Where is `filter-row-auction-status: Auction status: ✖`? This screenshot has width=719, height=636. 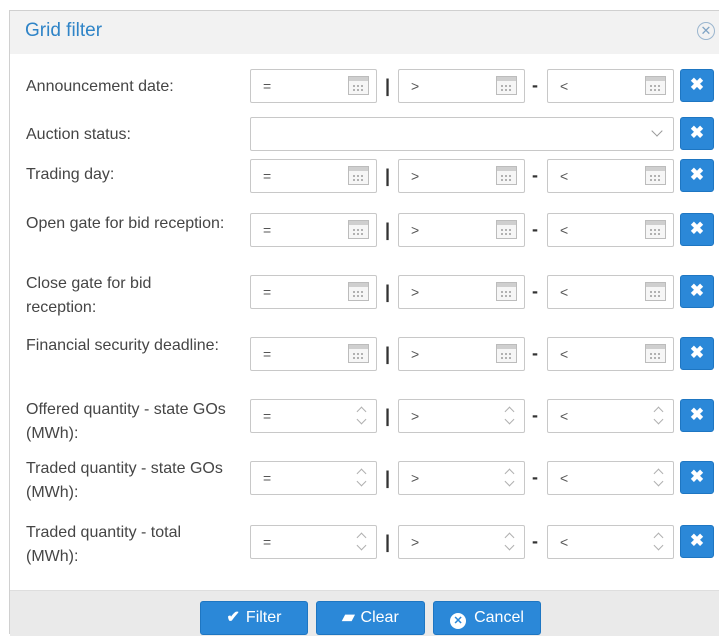
filter-row-auction-status: Auction status: ✖ is located at coordinates (364, 135).